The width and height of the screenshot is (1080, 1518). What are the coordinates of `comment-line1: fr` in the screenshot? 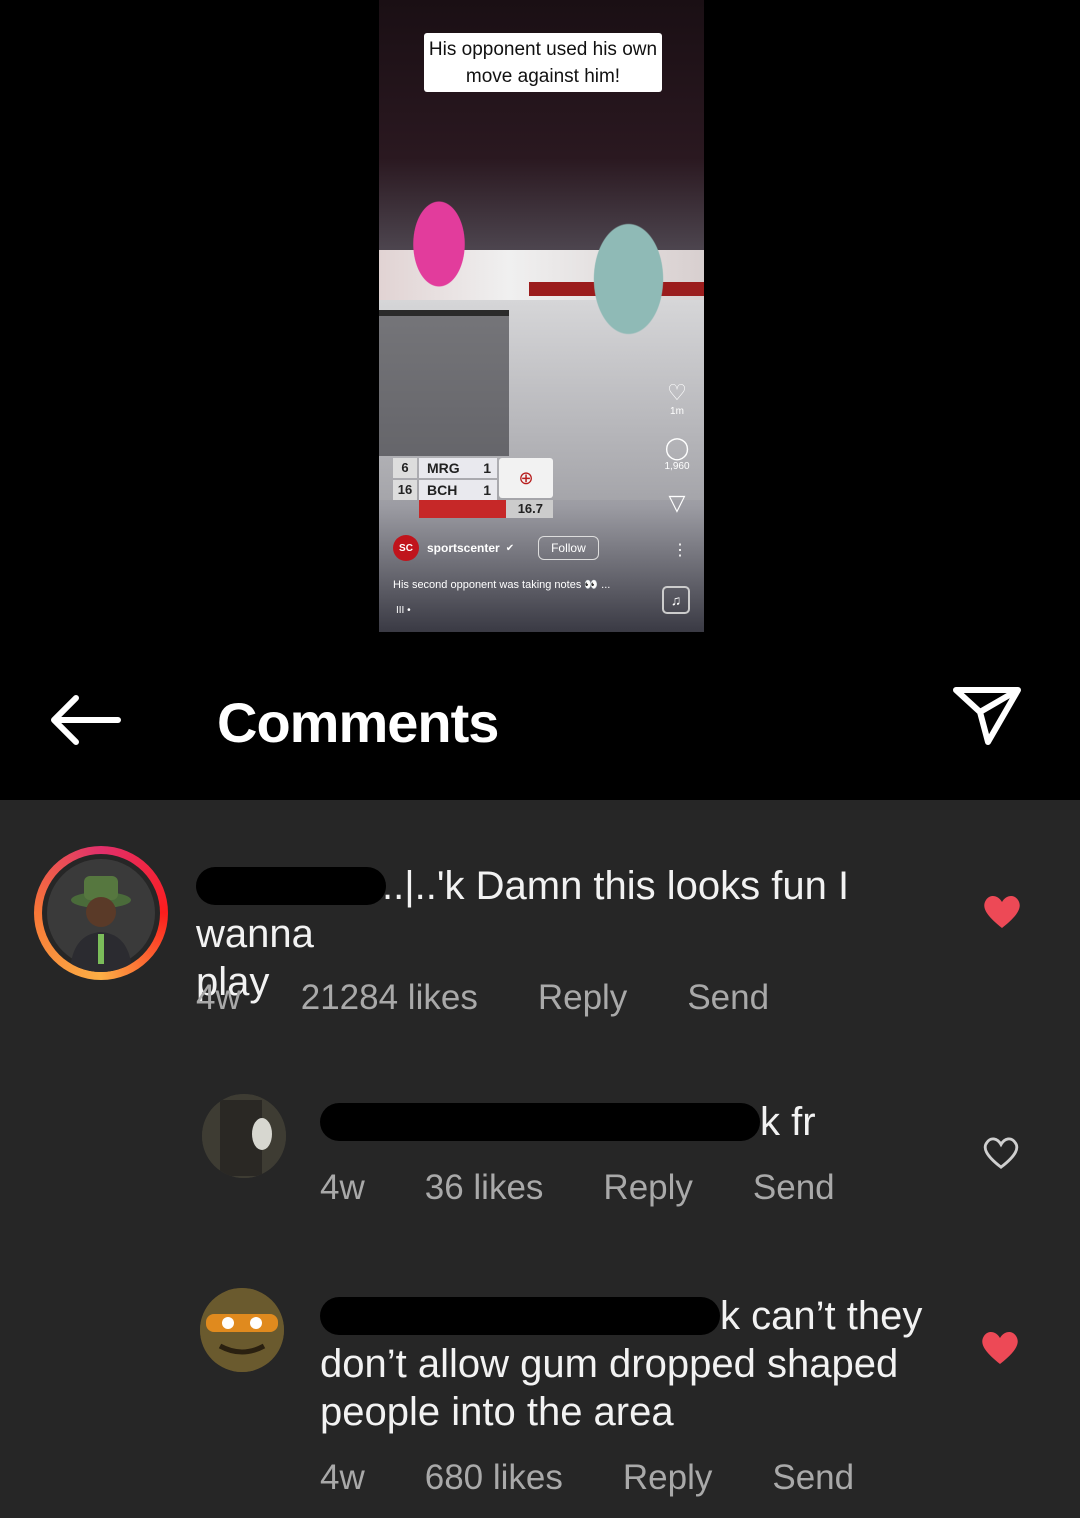 It's located at (803, 1122).